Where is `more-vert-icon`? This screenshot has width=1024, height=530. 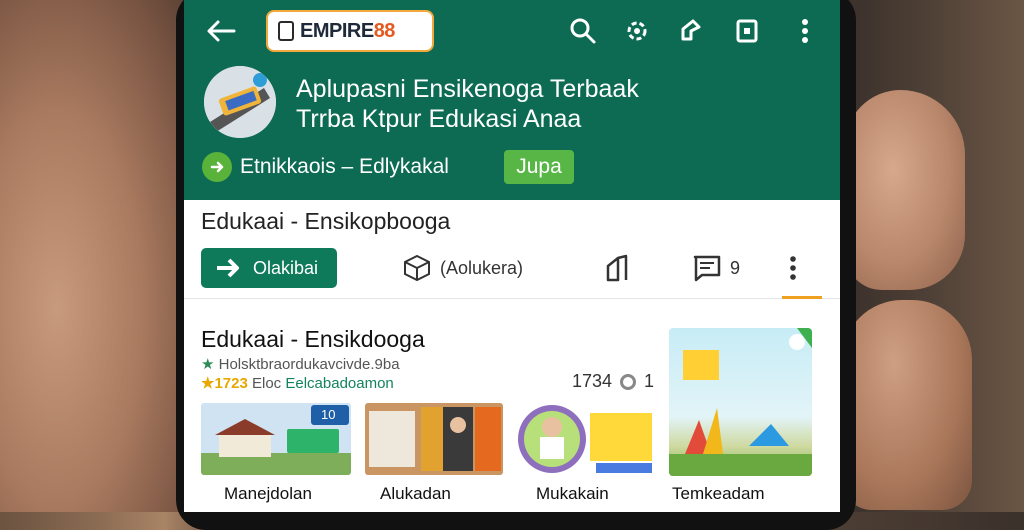 more-vert-icon is located at coordinates (805, 31).